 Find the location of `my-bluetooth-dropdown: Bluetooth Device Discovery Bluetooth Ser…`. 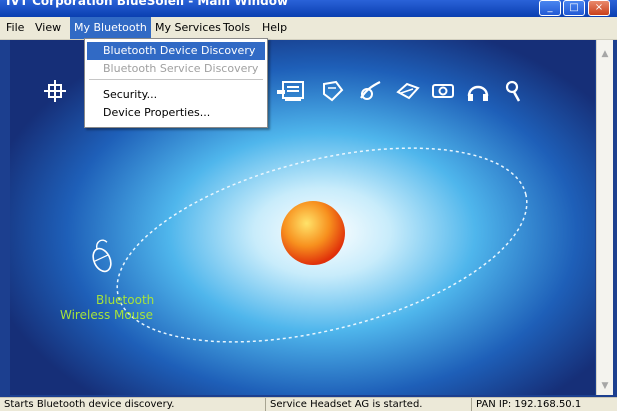

my-bluetooth-dropdown: Bluetooth Device Discovery Bluetooth Ser… is located at coordinates (176, 83).